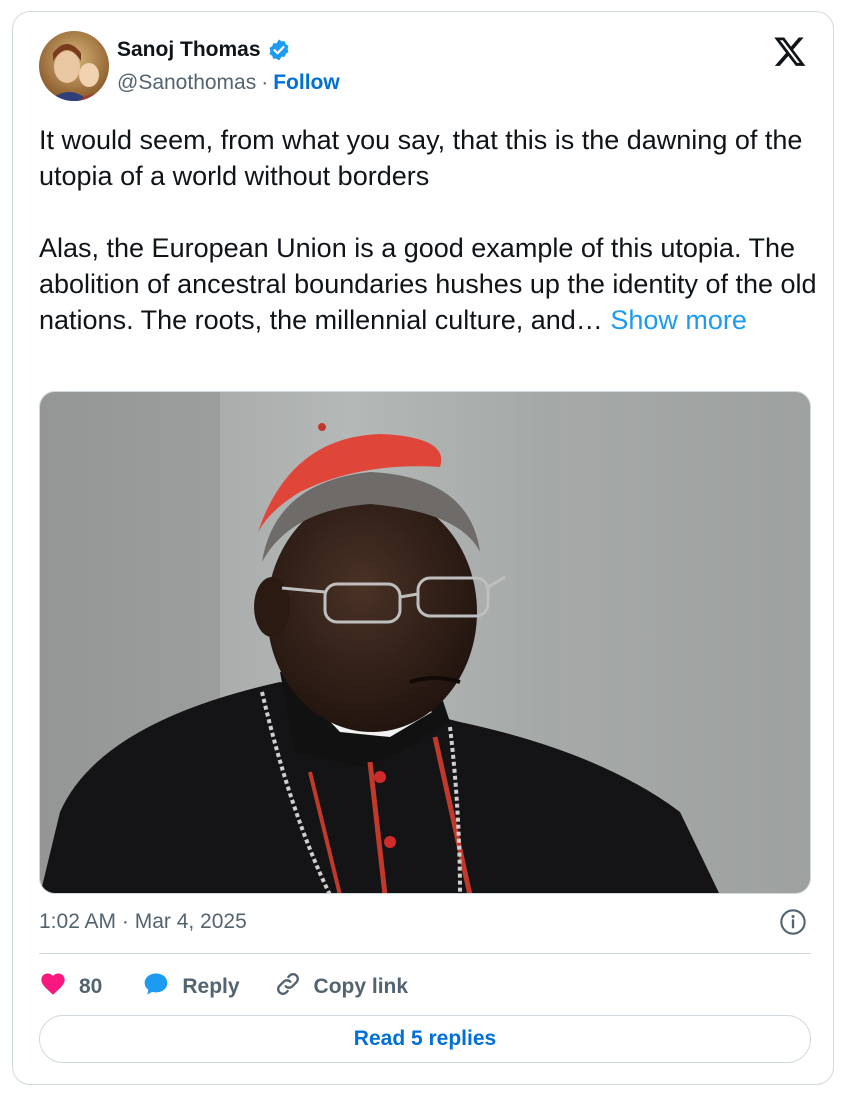  I want to click on author-name-row: Sanoj Thomas, so click(204, 50).